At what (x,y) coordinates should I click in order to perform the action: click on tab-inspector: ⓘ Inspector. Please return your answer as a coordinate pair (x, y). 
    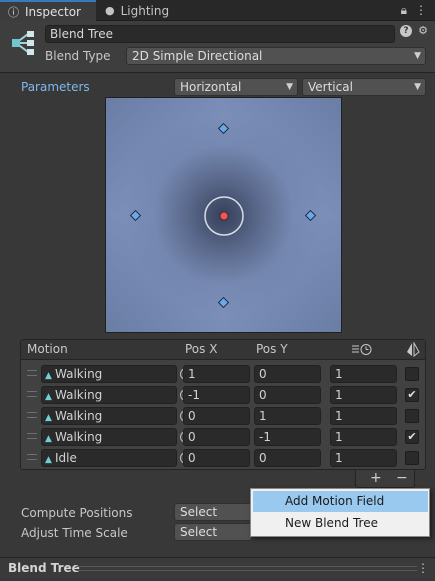
    Looking at the image, I should click on (48, 10).